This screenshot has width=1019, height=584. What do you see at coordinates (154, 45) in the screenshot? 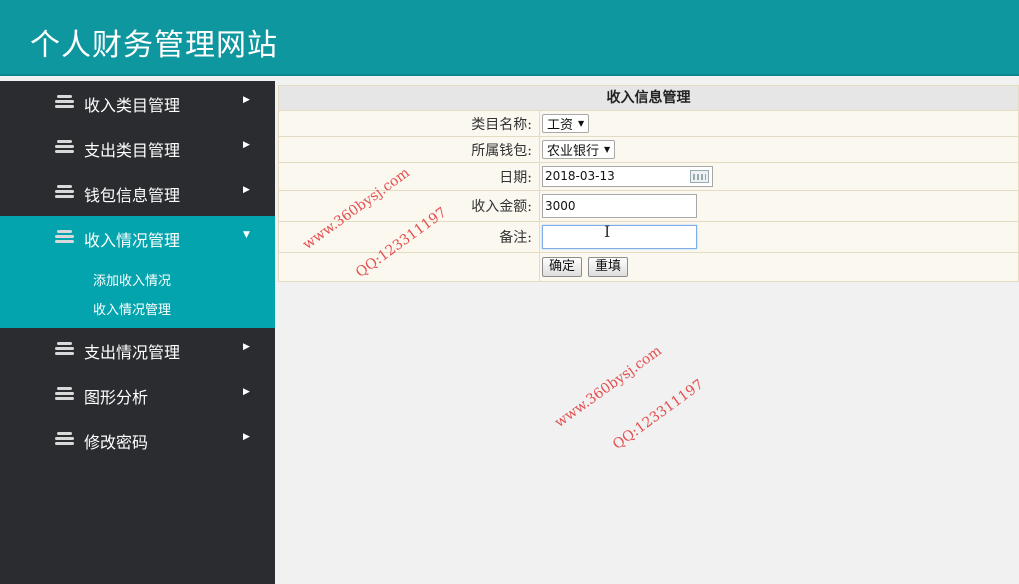
I see `site-title: 个人财务管理网站` at bounding box center [154, 45].